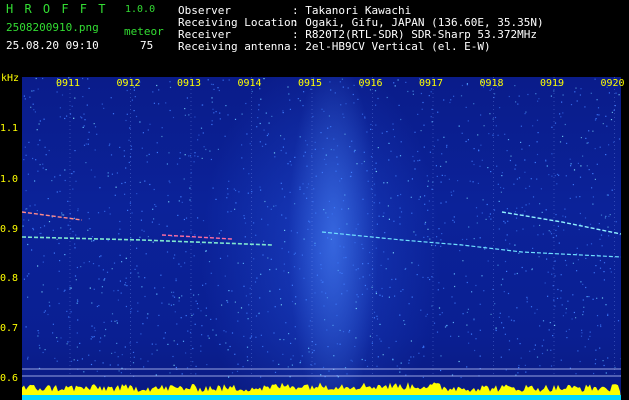 This screenshot has height=400, width=629. What do you see at coordinates (9, 229) in the screenshot?
I see `y-tick-label: 0.9` at bounding box center [9, 229].